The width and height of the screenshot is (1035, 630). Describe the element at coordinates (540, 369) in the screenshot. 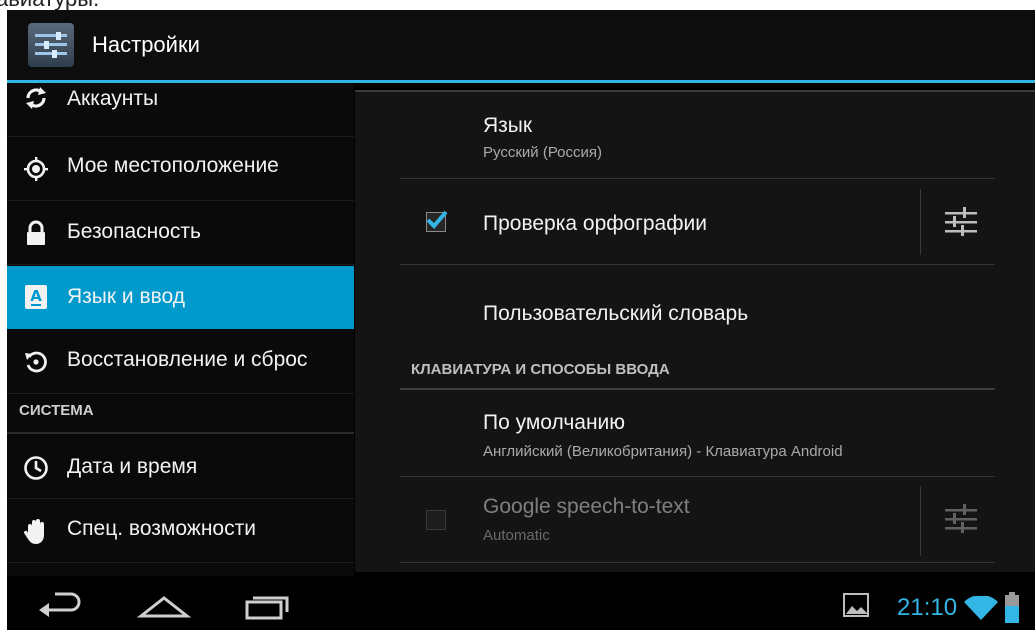

I see `category-header-keyboard: КЛАВИАТУРА И СПОСОБЫ ВВОДА` at that location.